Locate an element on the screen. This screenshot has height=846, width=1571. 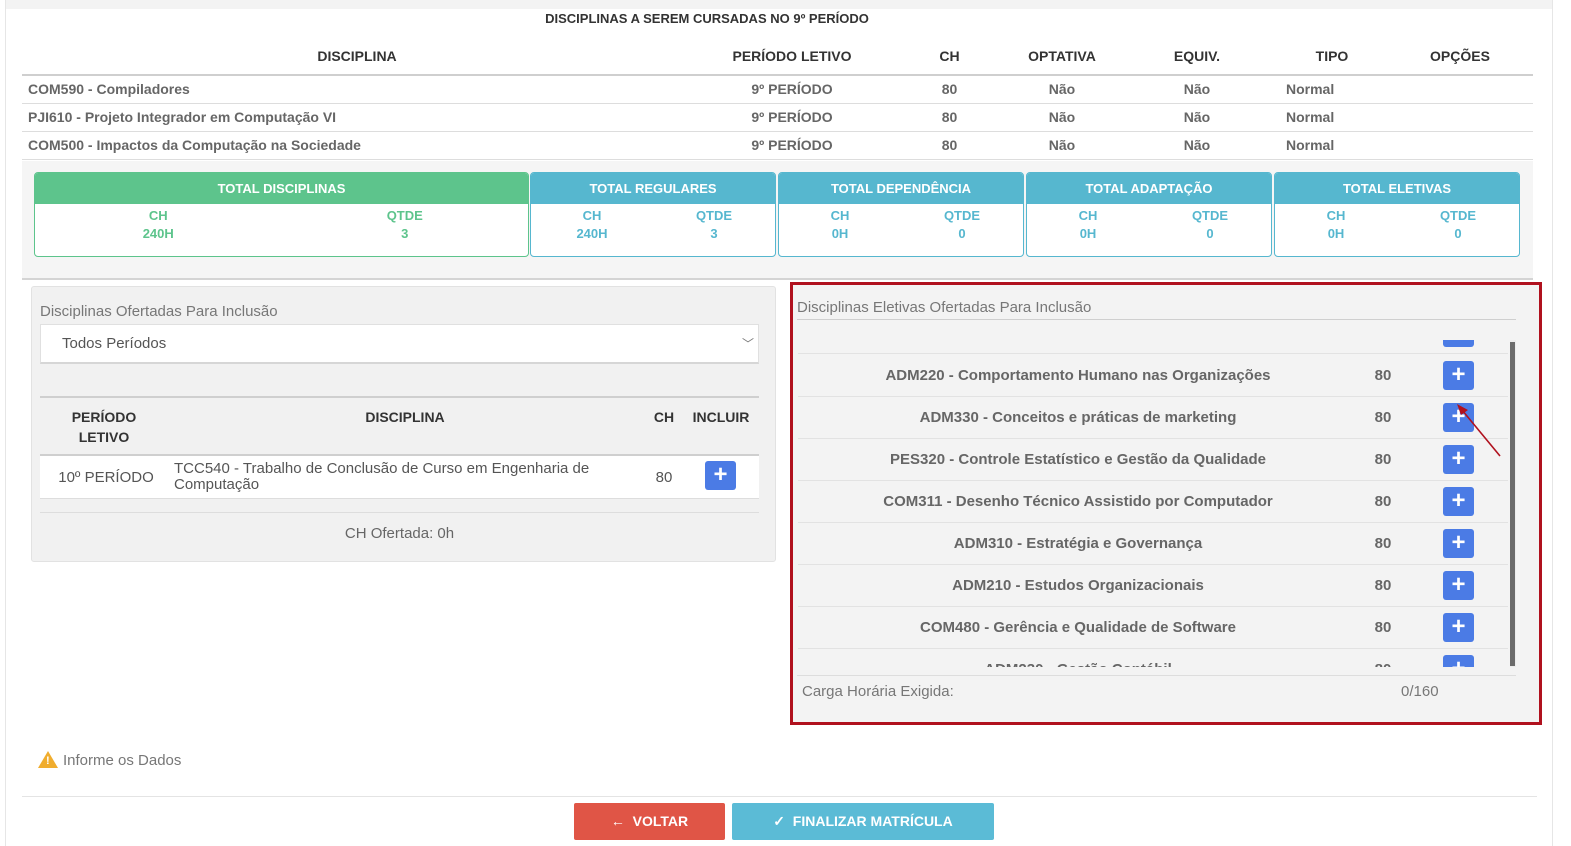
regulares-qtde-value: 3 is located at coordinates (714, 233).